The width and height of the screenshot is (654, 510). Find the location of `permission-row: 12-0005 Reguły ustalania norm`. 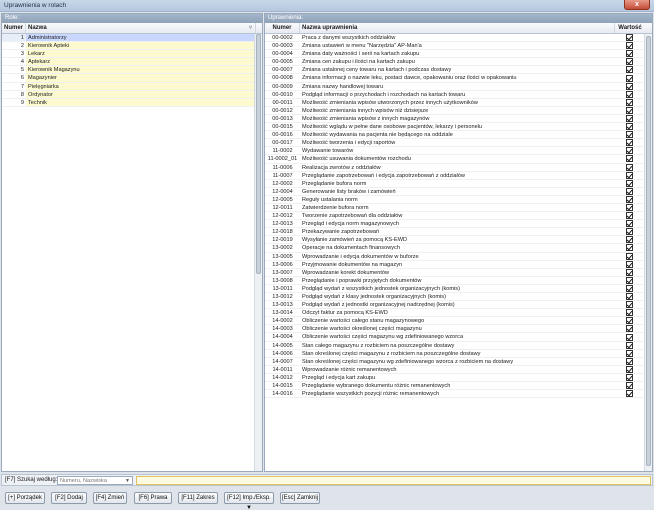

permission-row: 12-0005 Reguły ustalania norm is located at coordinates (458, 199).